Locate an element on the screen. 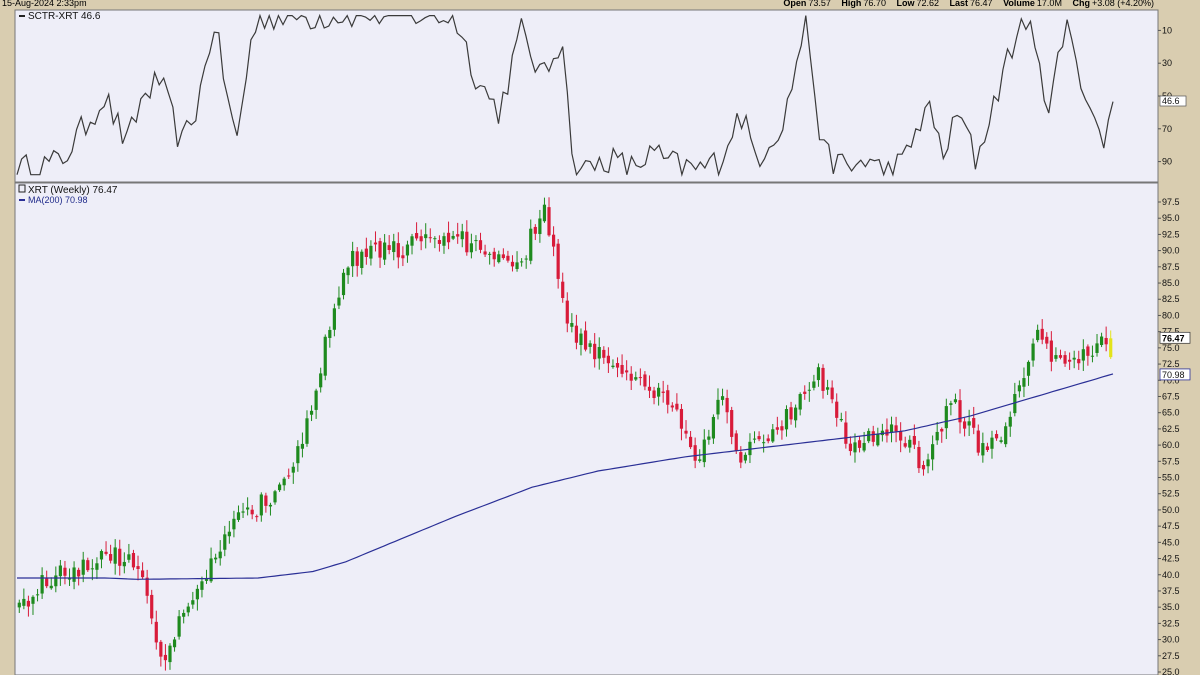 The image size is (1200, 675). price-tick-label: 42.5 is located at coordinates (1171, 559).